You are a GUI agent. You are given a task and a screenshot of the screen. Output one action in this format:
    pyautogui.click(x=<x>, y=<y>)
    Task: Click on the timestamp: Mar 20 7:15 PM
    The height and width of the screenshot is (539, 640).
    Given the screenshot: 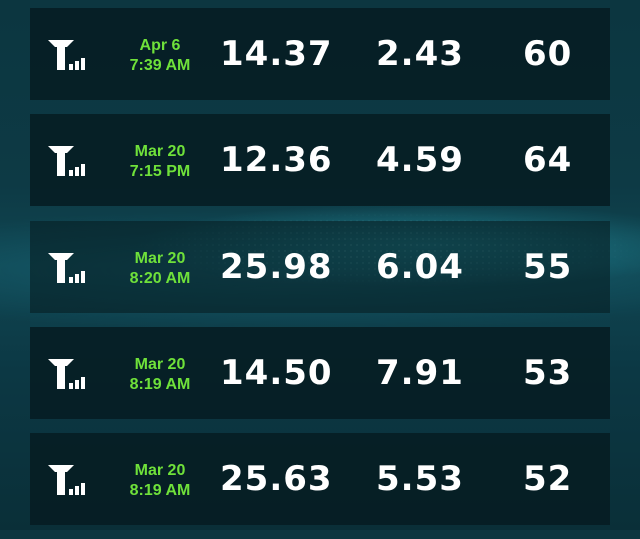 What is the action you would take?
    pyautogui.click(x=160, y=162)
    